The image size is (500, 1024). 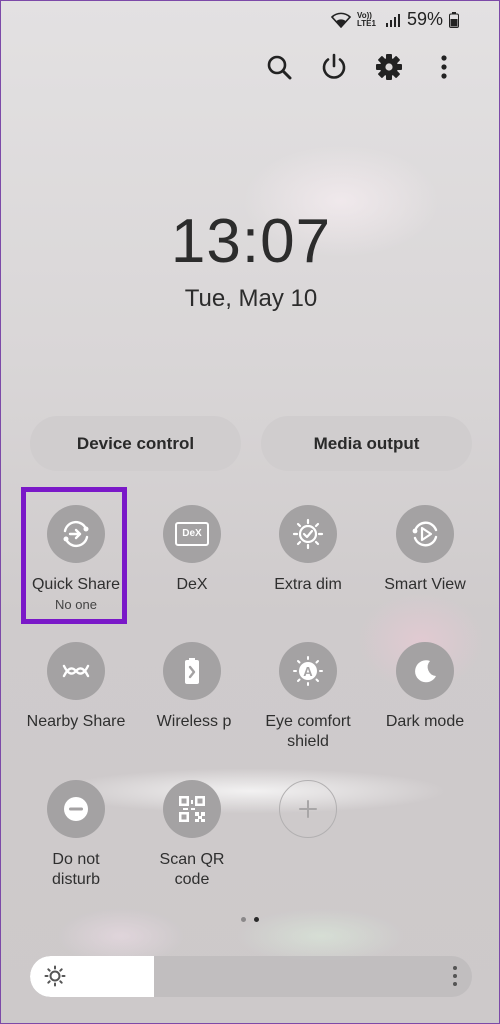 I want to click on more-vertical-icon, so click(x=455, y=978).